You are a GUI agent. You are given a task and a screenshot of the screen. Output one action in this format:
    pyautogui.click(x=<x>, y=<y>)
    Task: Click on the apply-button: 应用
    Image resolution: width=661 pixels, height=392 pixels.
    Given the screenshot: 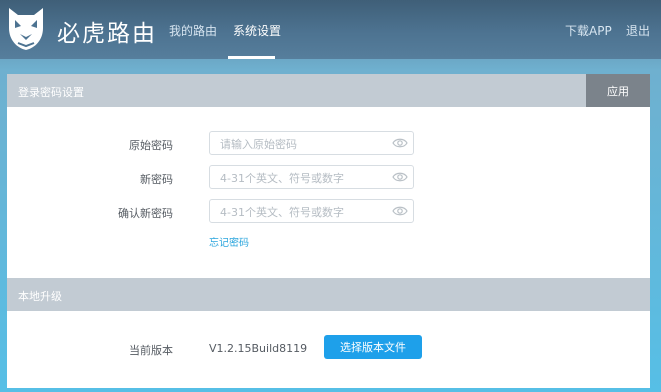 What is the action you would take?
    pyautogui.click(x=618, y=90)
    